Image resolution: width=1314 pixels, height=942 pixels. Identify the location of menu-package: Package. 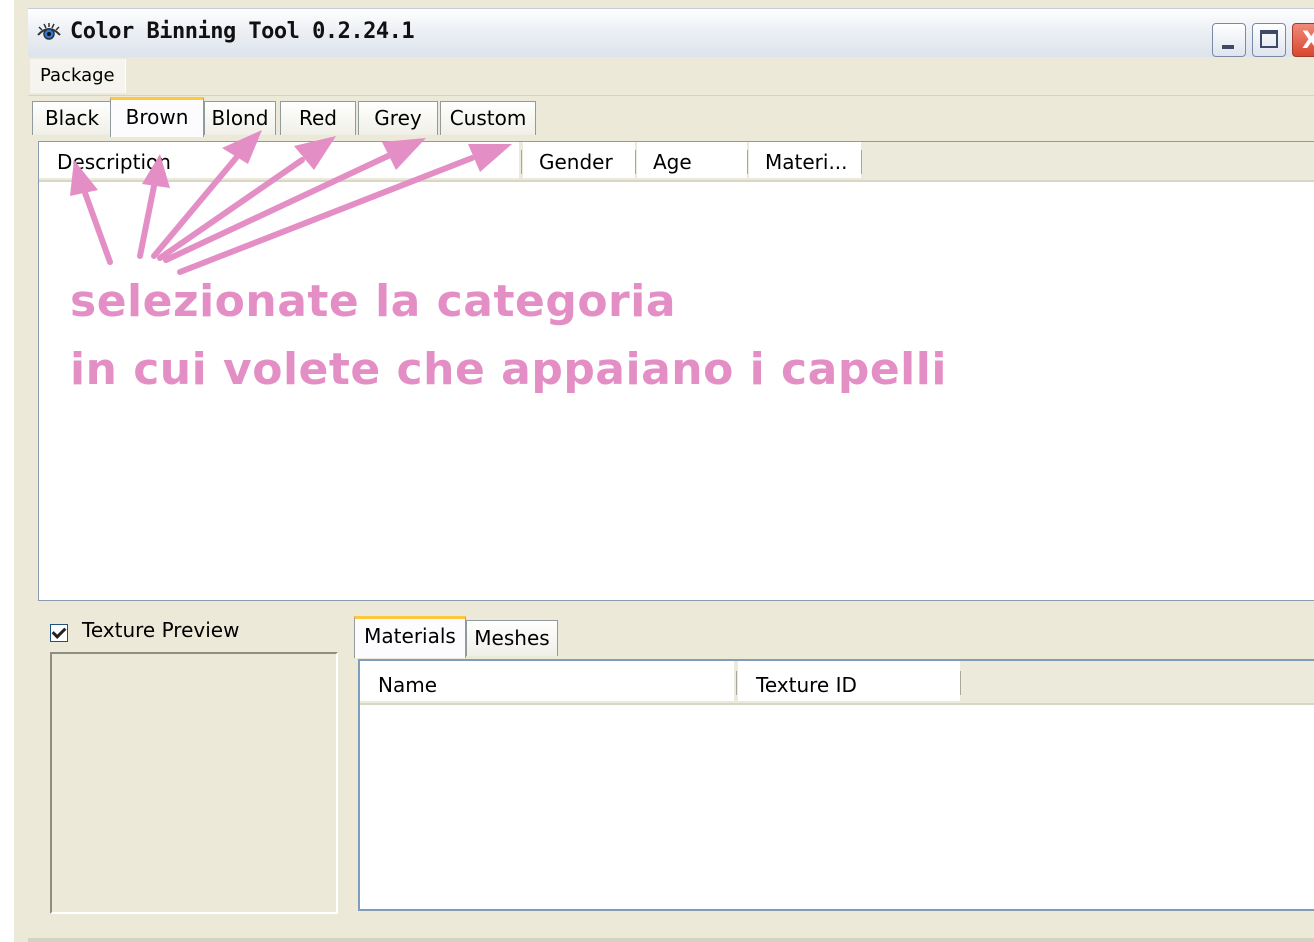
(78, 76).